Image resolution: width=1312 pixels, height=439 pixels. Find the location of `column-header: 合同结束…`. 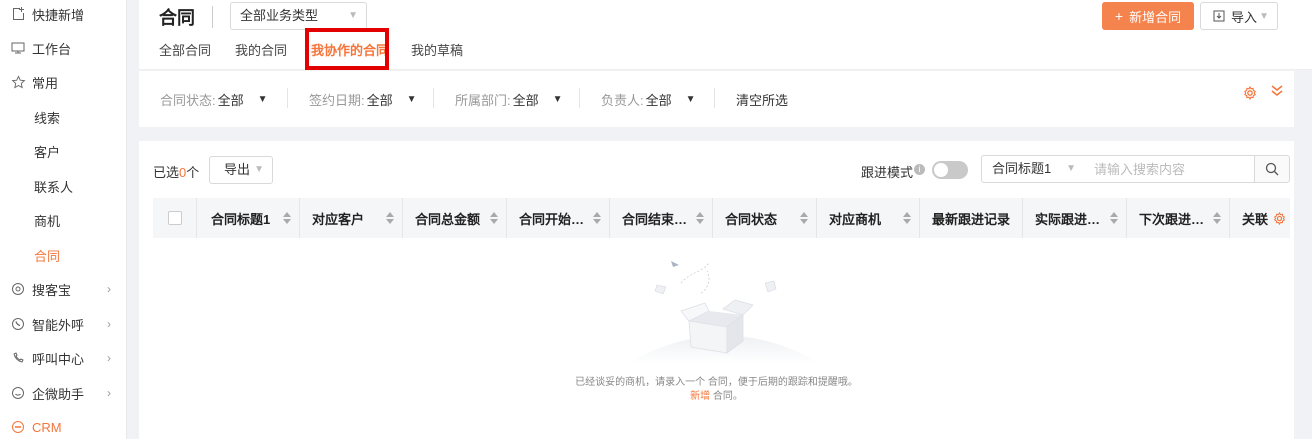

column-header: 合同结束… is located at coordinates (661, 218).